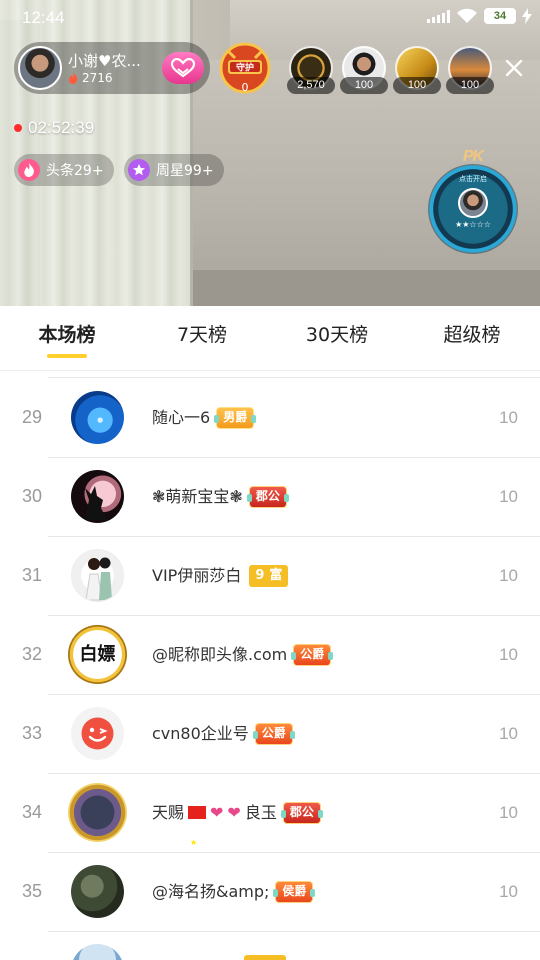 The width and height of the screenshot is (540, 960). Describe the element at coordinates (237, 827) in the screenshot. I see `user-name: 天赐 ❤ ❤ 良玉 郡公` at that location.